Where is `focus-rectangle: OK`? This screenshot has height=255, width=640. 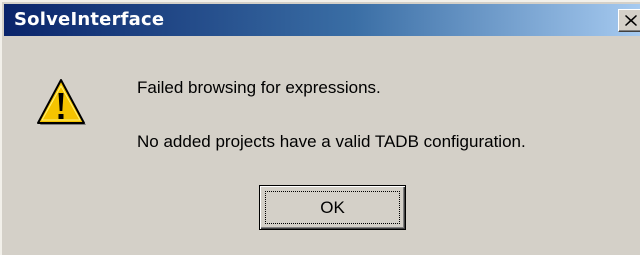
focus-rectangle: OK is located at coordinates (332, 207).